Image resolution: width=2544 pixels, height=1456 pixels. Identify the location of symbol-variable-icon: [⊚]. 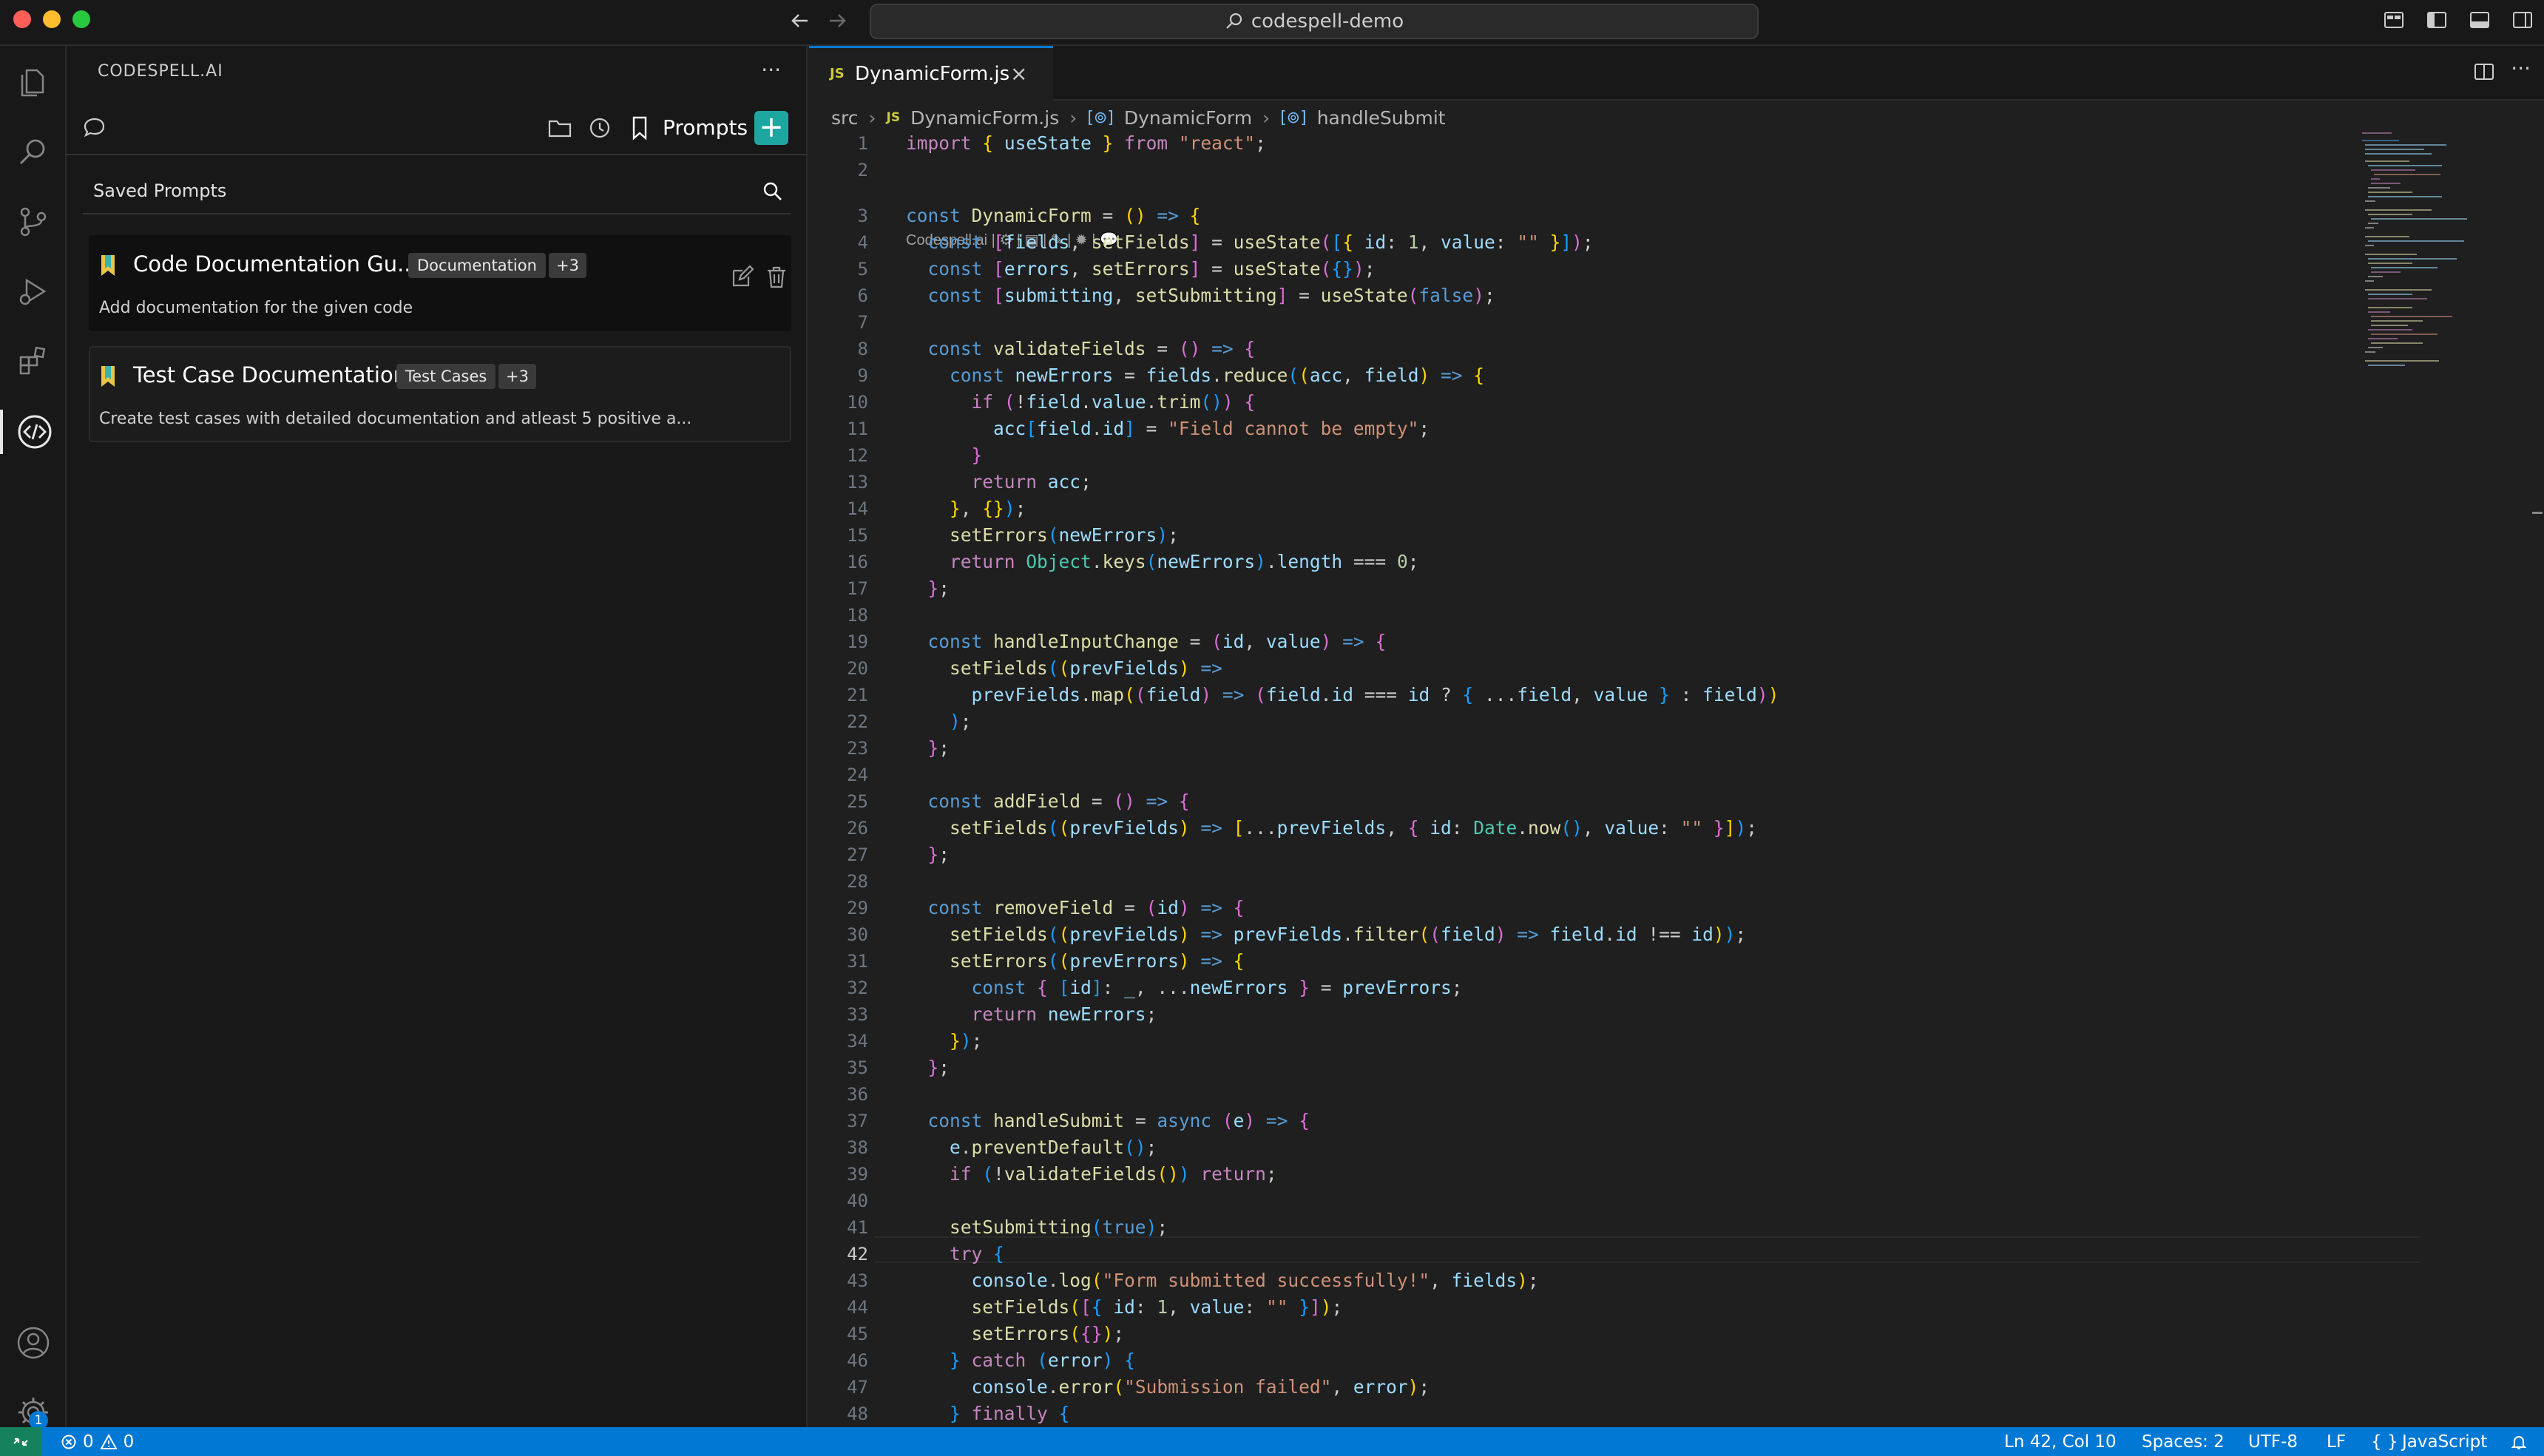
(1100, 118).